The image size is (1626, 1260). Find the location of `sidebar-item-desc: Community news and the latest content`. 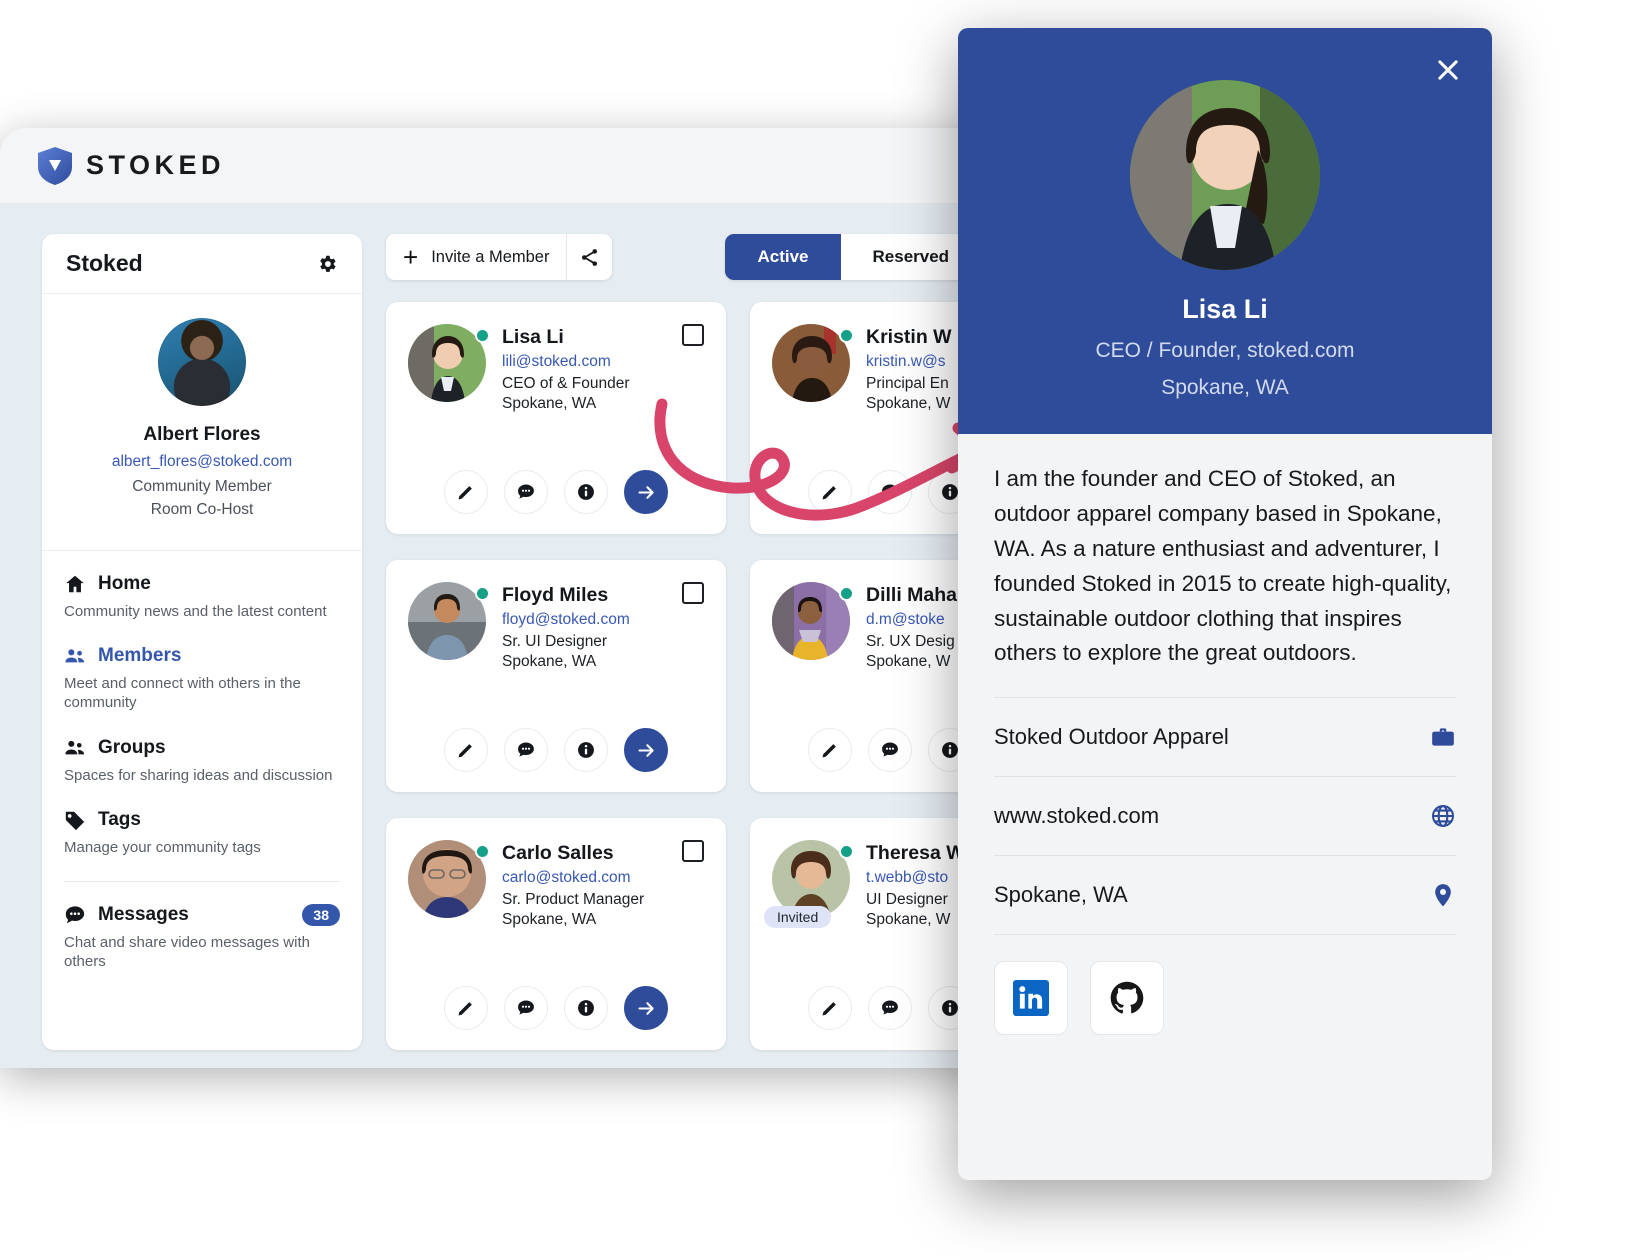

sidebar-item-desc: Community news and the latest content is located at coordinates (195, 611).